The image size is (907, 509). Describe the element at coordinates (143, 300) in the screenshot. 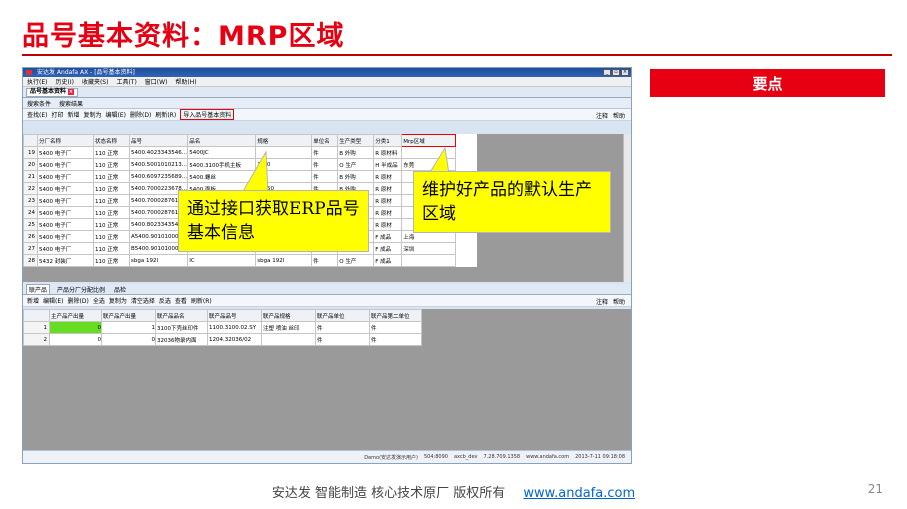

I see `clear-selection-button: 清空选择` at that location.